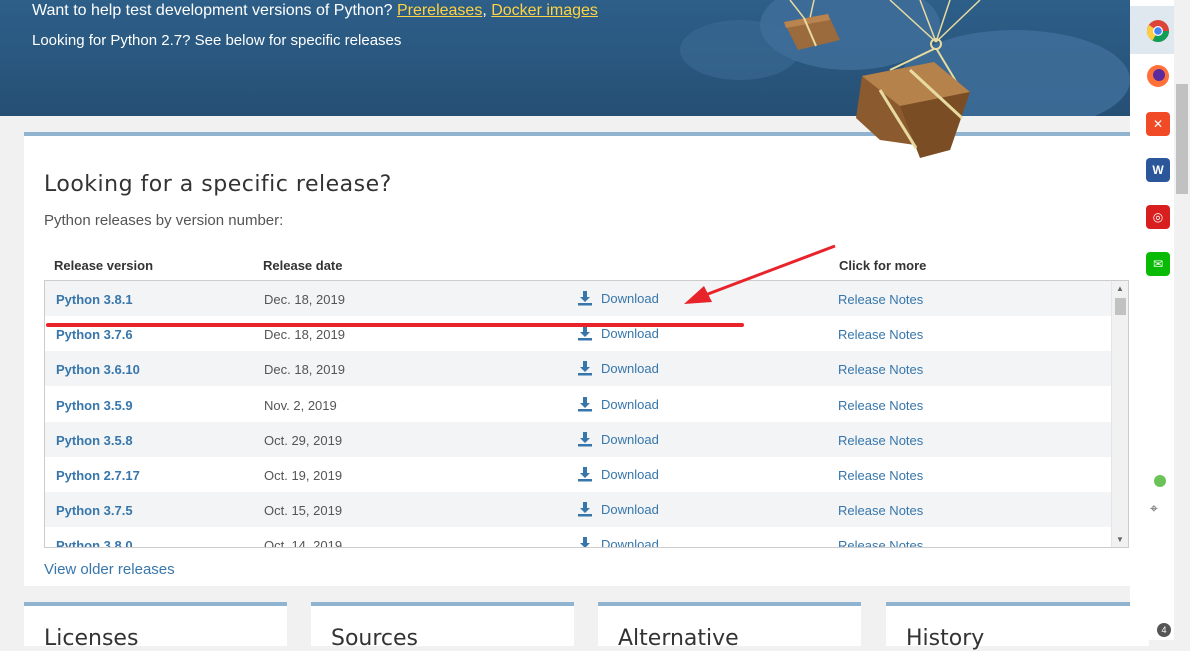 The height and width of the screenshot is (651, 1190). I want to click on prereleases-link: Prereleases, so click(439, 10).